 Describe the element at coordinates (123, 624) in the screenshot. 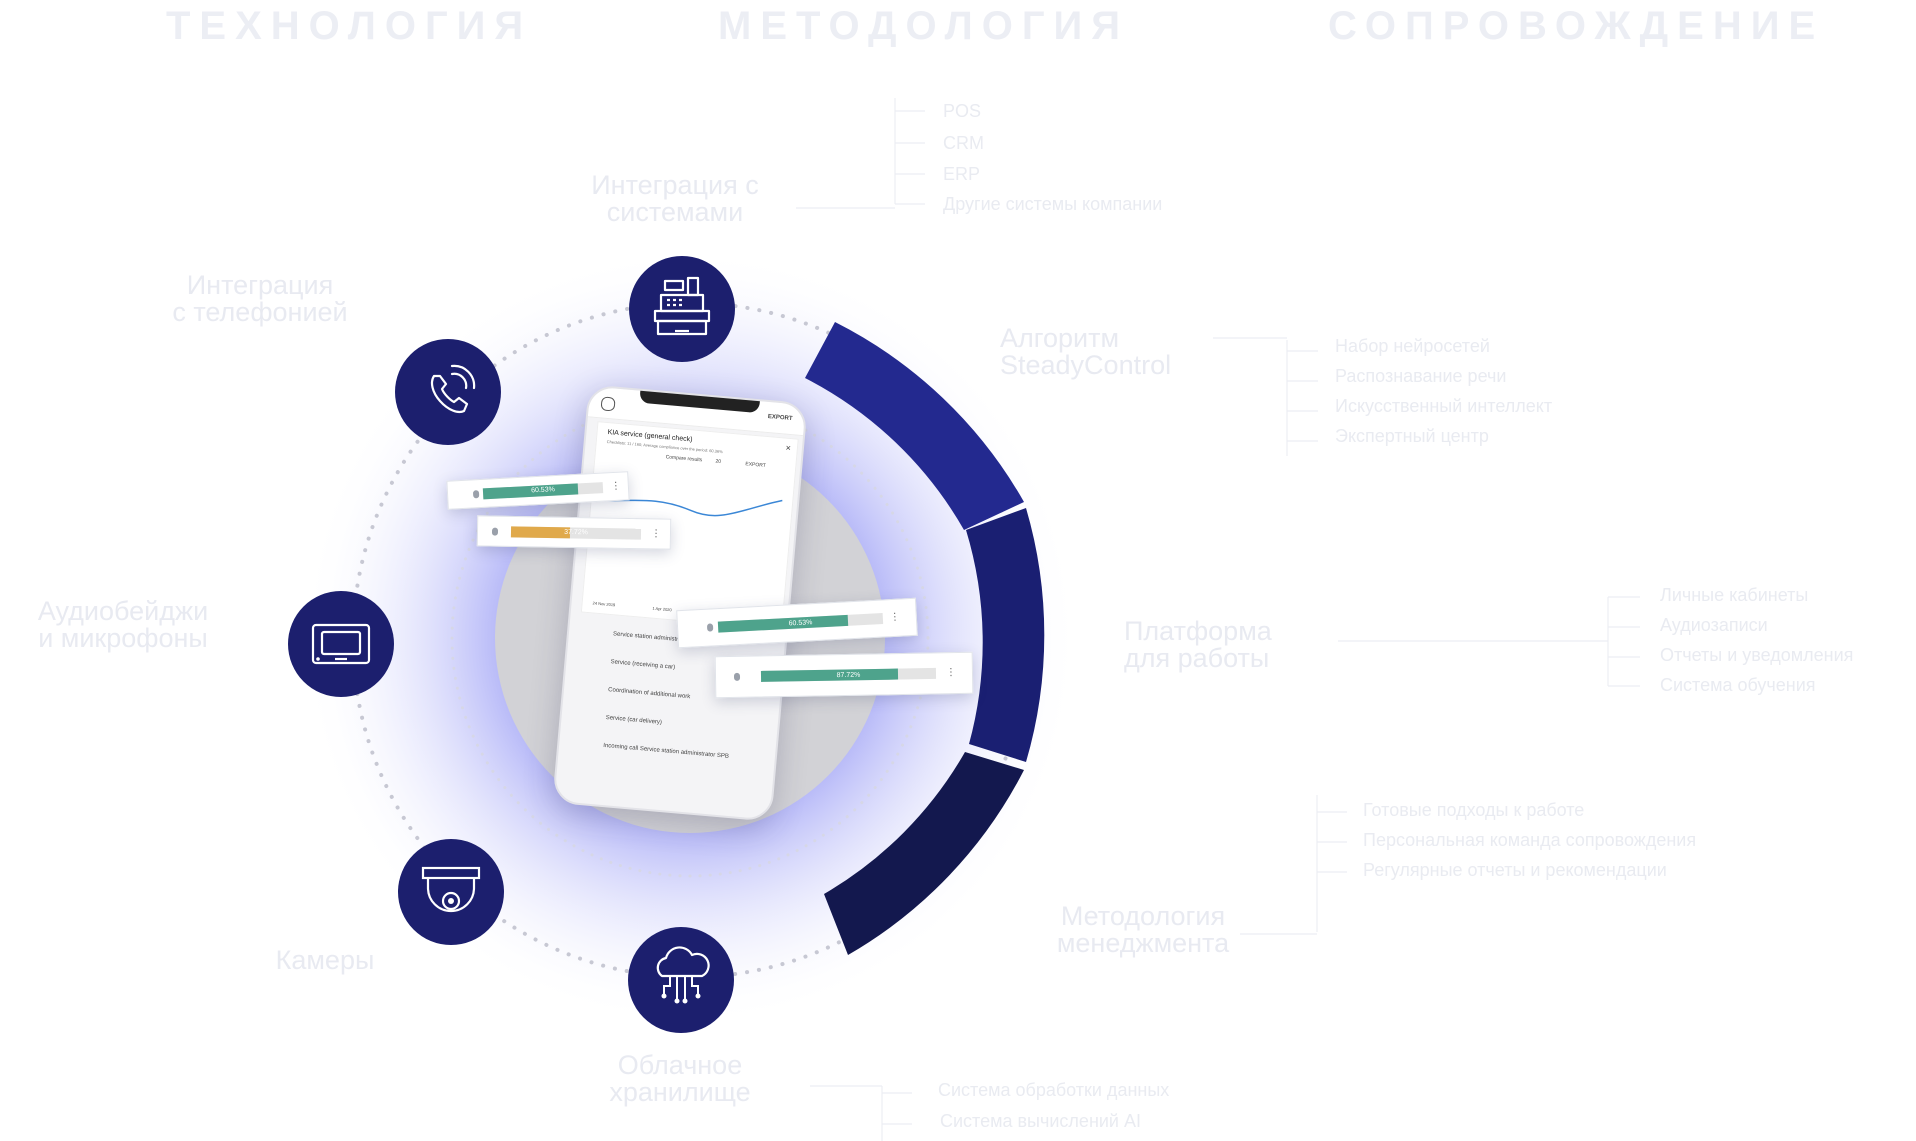

I see `label-audio-badges: Аудиобейджи и микрофоны` at that location.